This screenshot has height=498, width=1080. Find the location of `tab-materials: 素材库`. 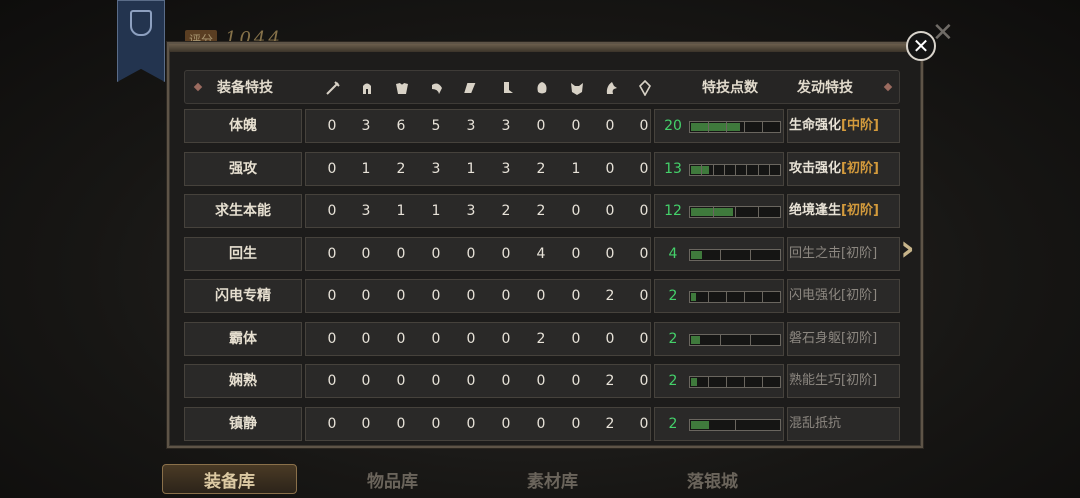

tab-materials: 素材库 is located at coordinates (552, 479).